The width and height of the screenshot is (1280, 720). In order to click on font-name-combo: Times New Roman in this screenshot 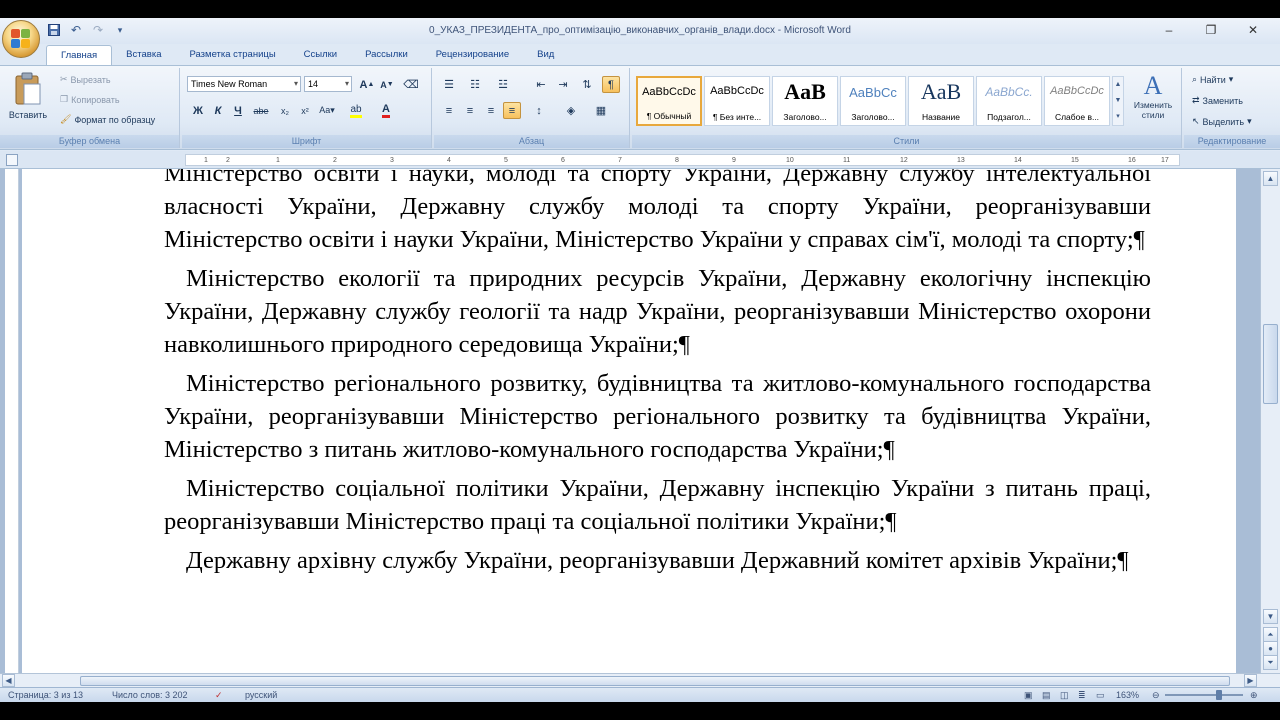, I will do `click(244, 84)`.